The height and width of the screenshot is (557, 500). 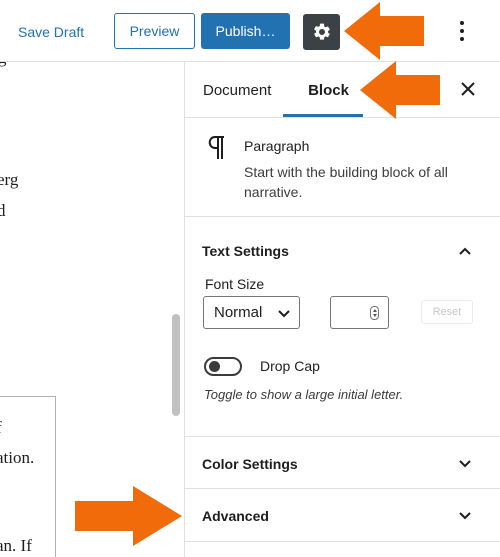 What do you see at coordinates (277, 146) in the screenshot?
I see `block-name: Paragraph` at bounding box center [277, 146].